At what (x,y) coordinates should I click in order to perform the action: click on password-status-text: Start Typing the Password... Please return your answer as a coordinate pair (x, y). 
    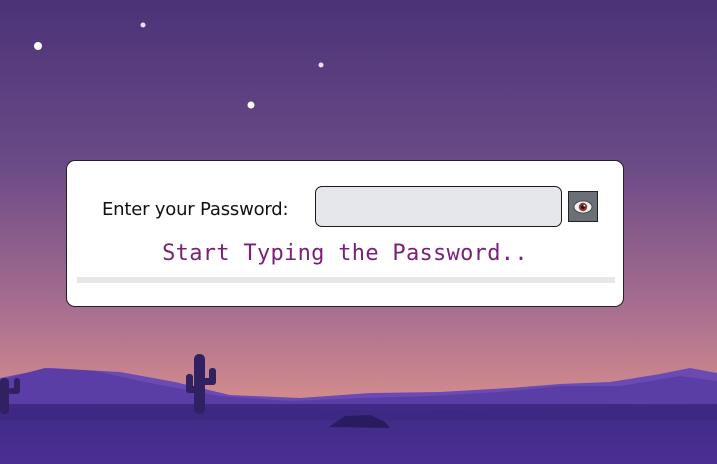
    Looking at the image, I should click on (345, 253).